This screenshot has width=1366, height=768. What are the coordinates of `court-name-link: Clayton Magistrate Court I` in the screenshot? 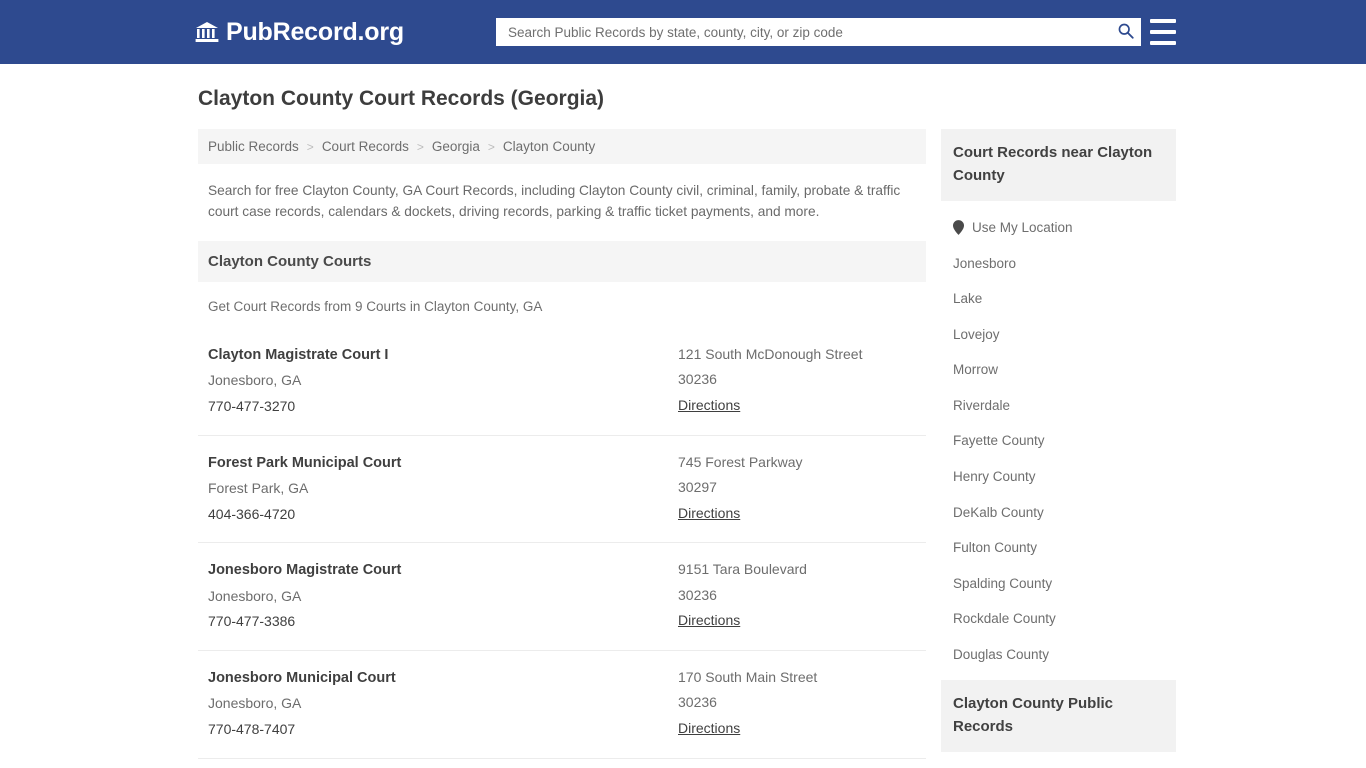 It's located at (298, 355).